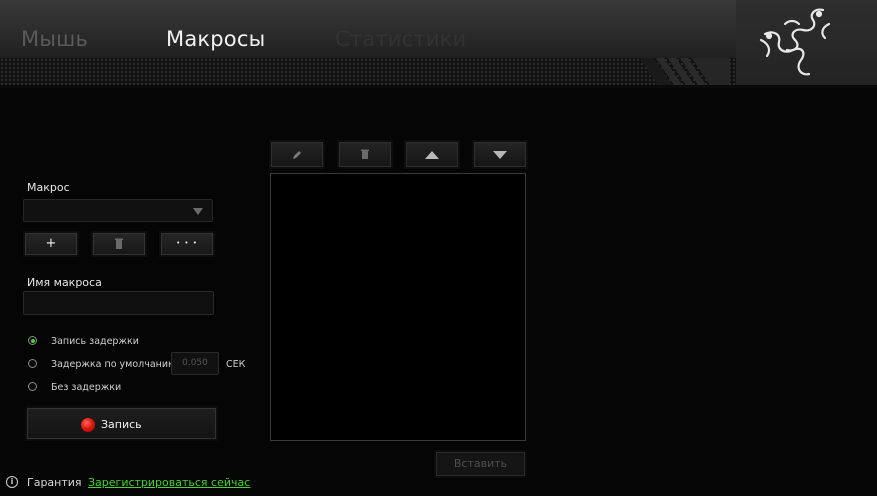  What do you see at coordinates (95, 341) in the screenshot?
I see `record-delay-label: Запись задержки` at bounding box center [95, 341].